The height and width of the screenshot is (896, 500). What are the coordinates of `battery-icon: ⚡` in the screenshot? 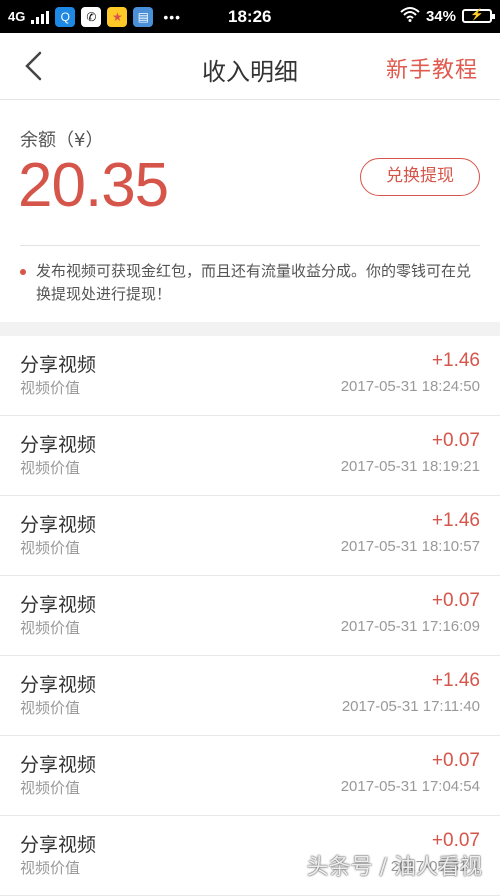 It's located at (478, 16).